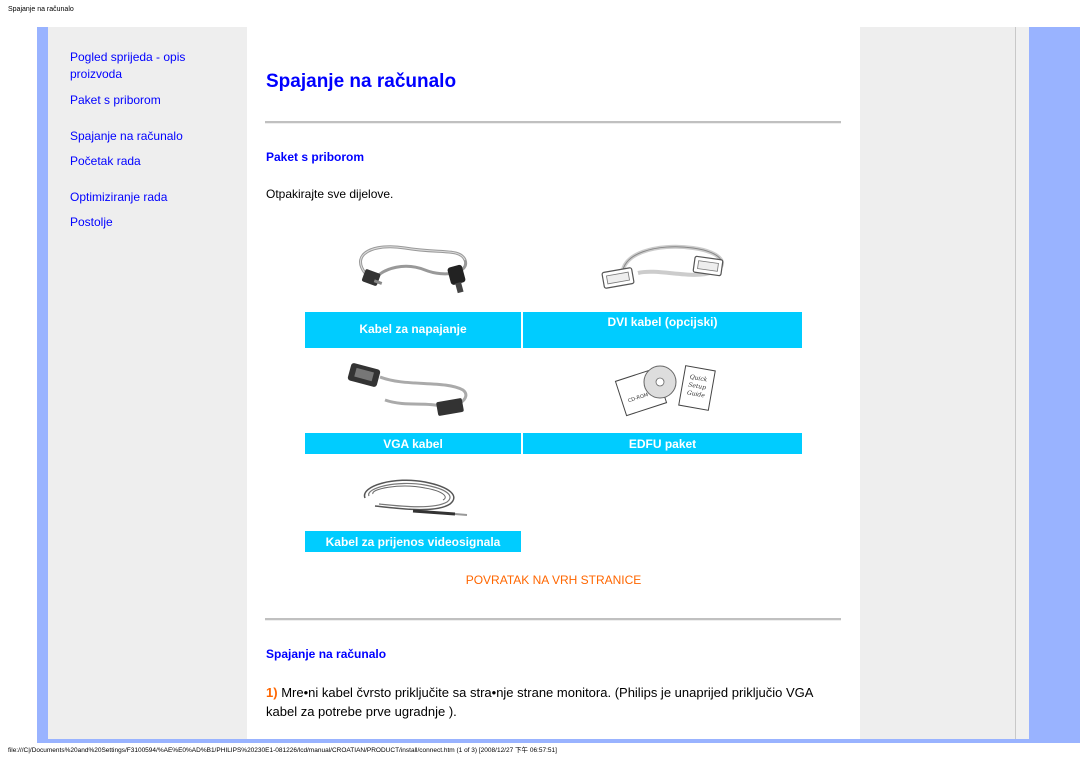  Describe the element at coordinates (126, 136) in the screenshot. I see `nav-link-connect: Spajanje na računalo` at that location.